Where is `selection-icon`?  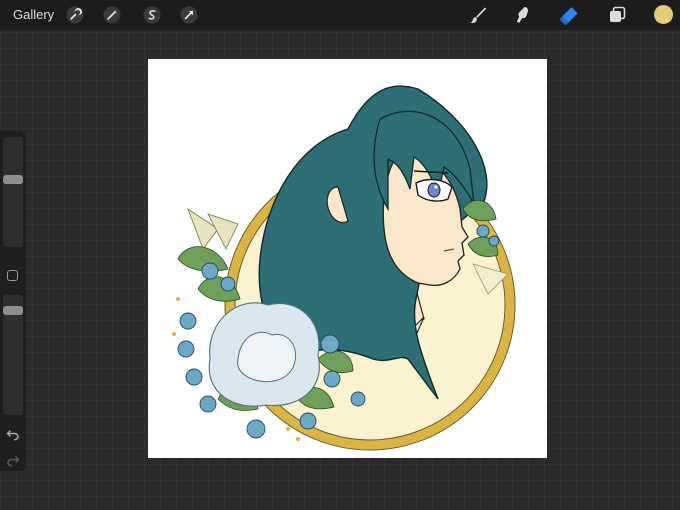
selection-icon is located at coordinates (152, 15).